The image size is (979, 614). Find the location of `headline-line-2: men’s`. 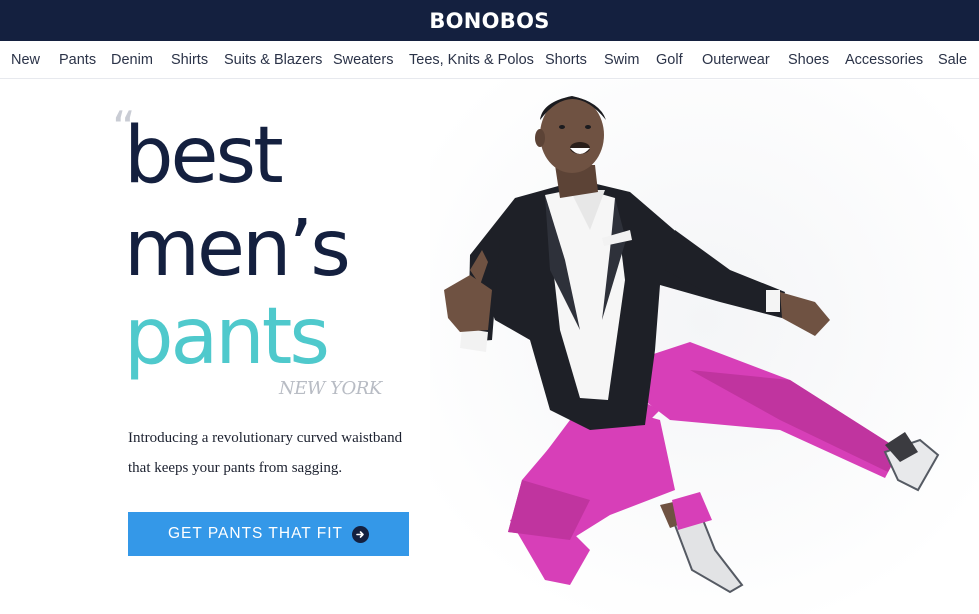

headline-line-2: men’s is located at coordinates (237, 249).